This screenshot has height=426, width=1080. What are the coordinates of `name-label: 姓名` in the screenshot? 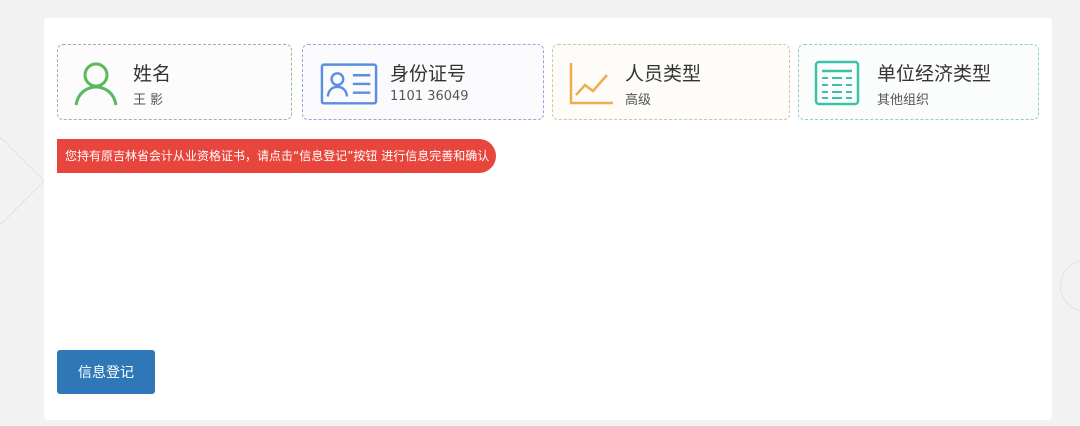 It's located at (152, 74).